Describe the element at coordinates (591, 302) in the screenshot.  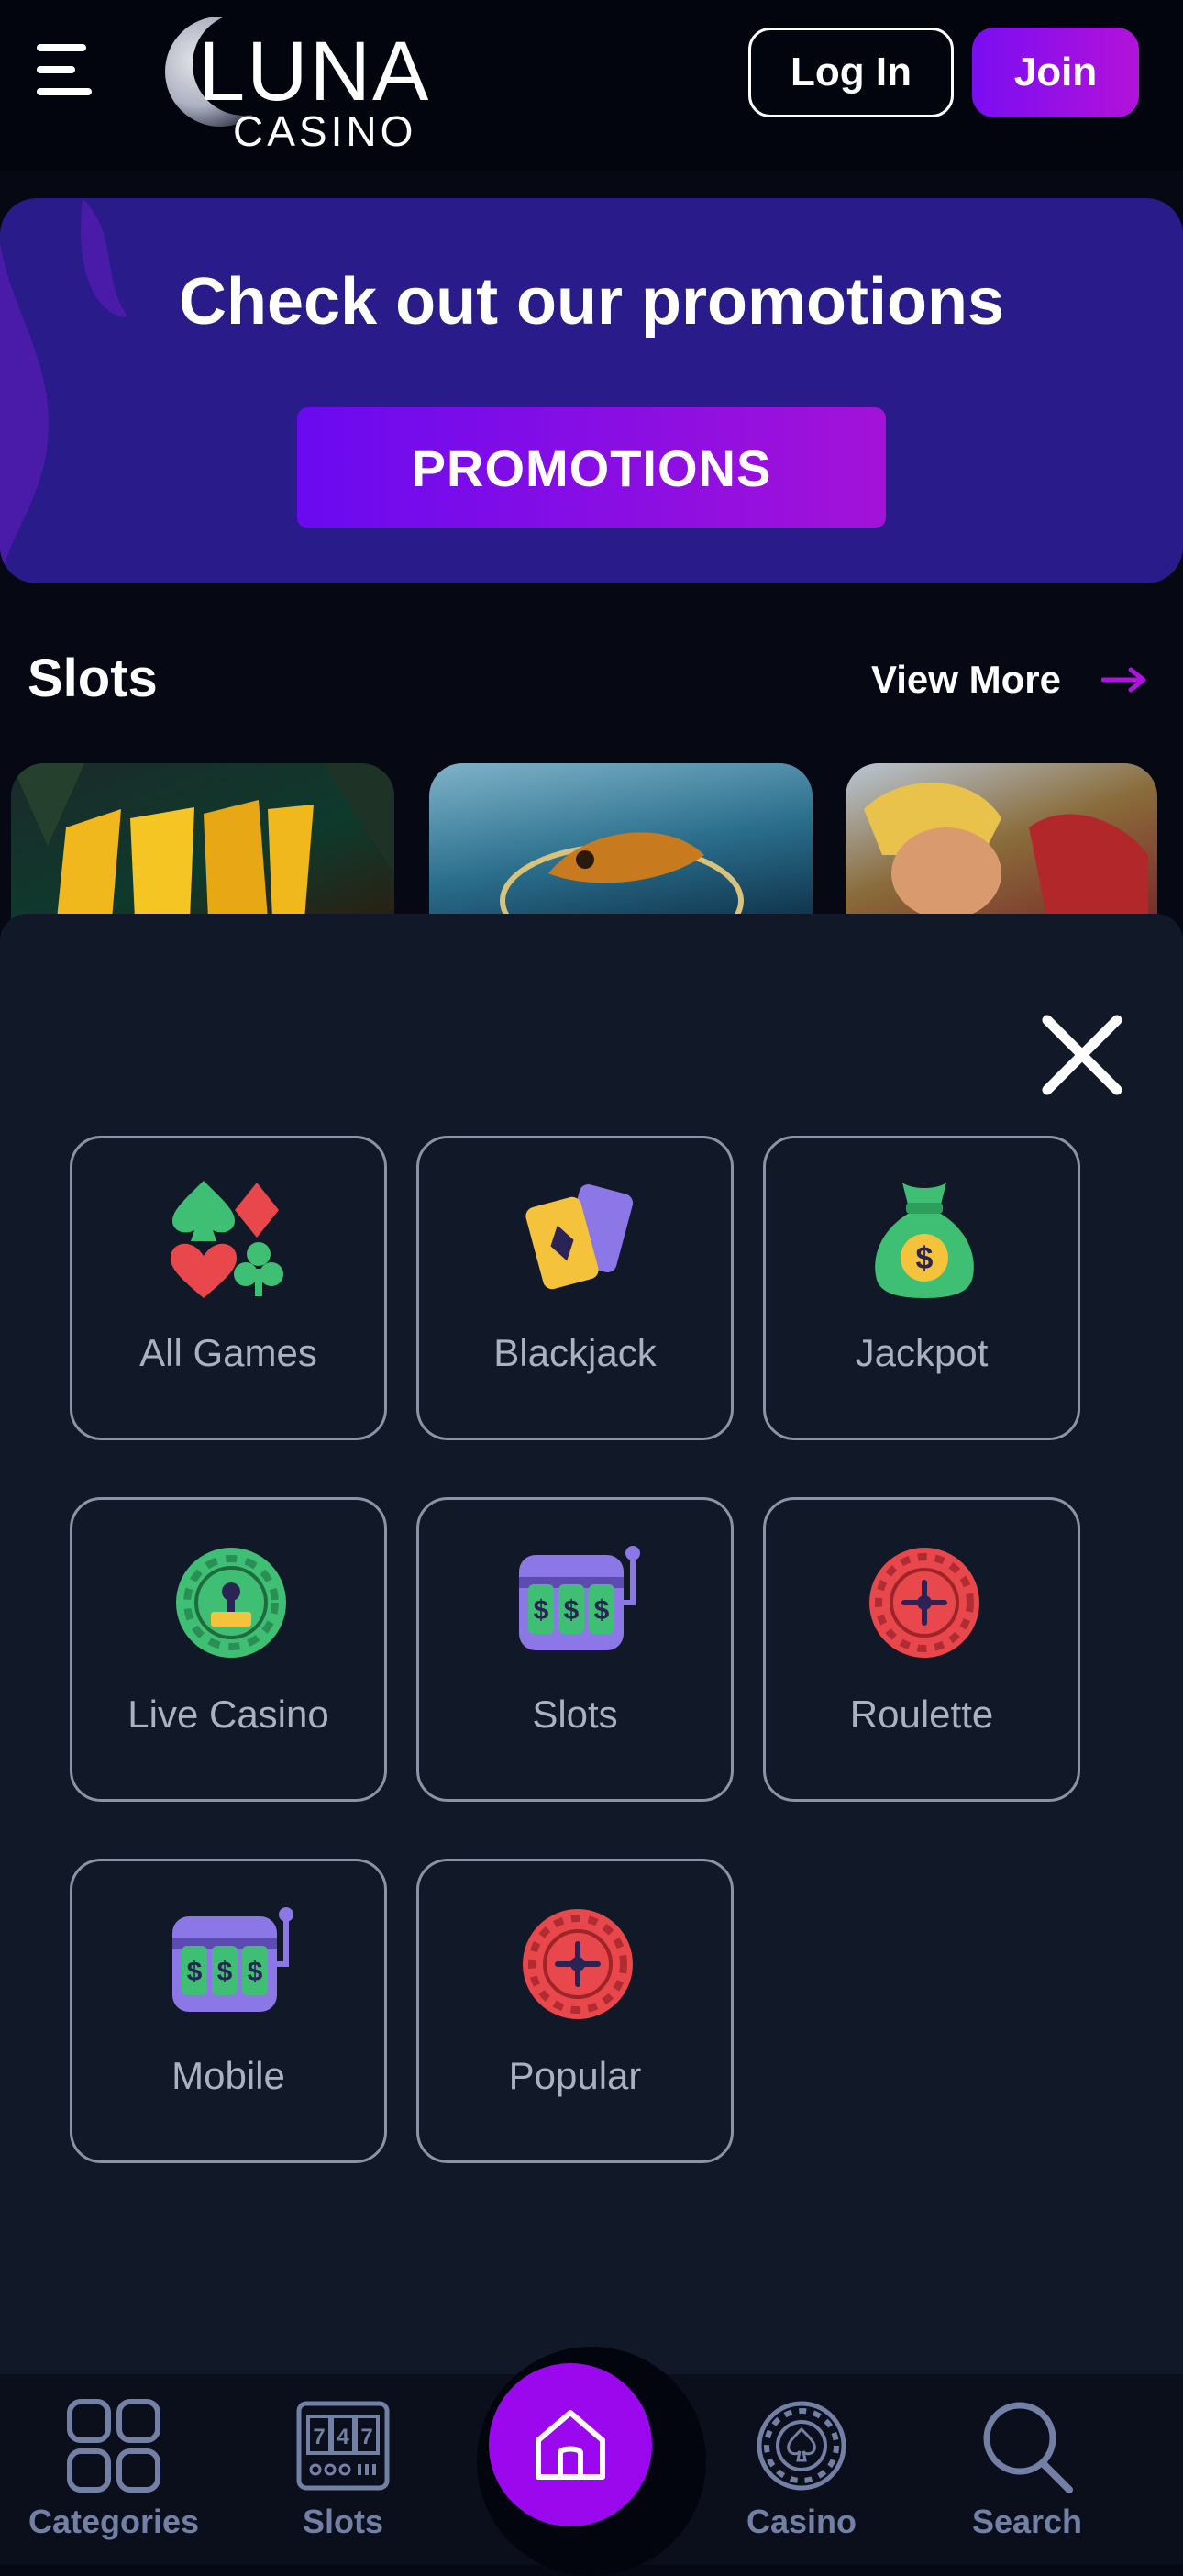
I see `promo-title: Check out our promotions` at that location.